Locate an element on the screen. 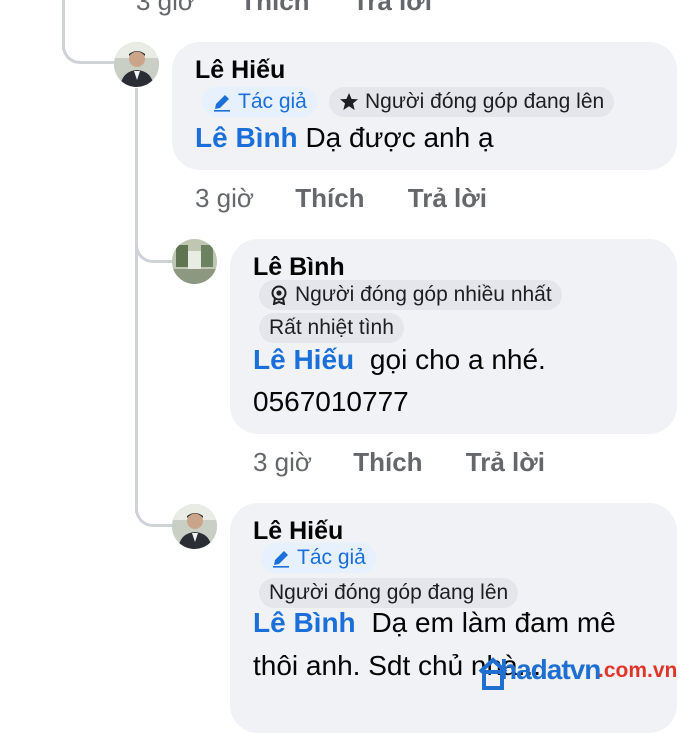 Image resolution: width=700 pixels, height=733 pixels. comment-text: Lê Hiếu gọi cho a nhé. is located at coordinates (399, 360).